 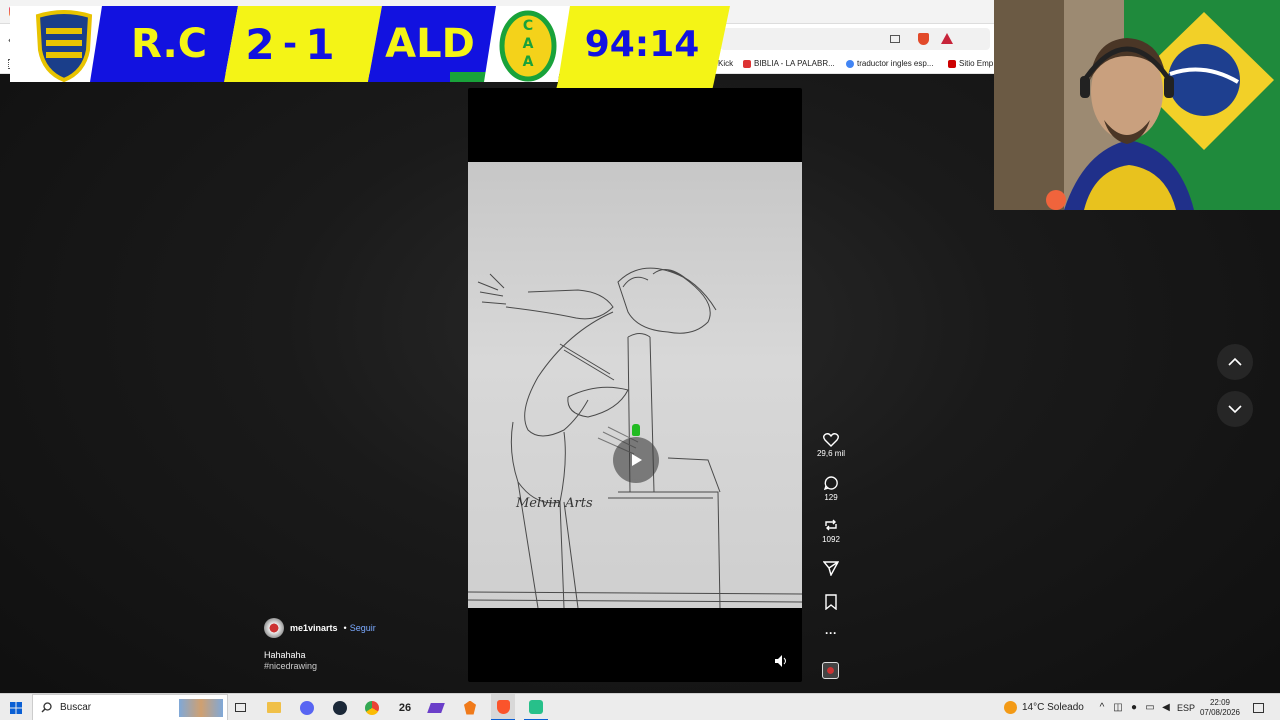 I want to click on comment-button: 129, so click(x=831, y=488).